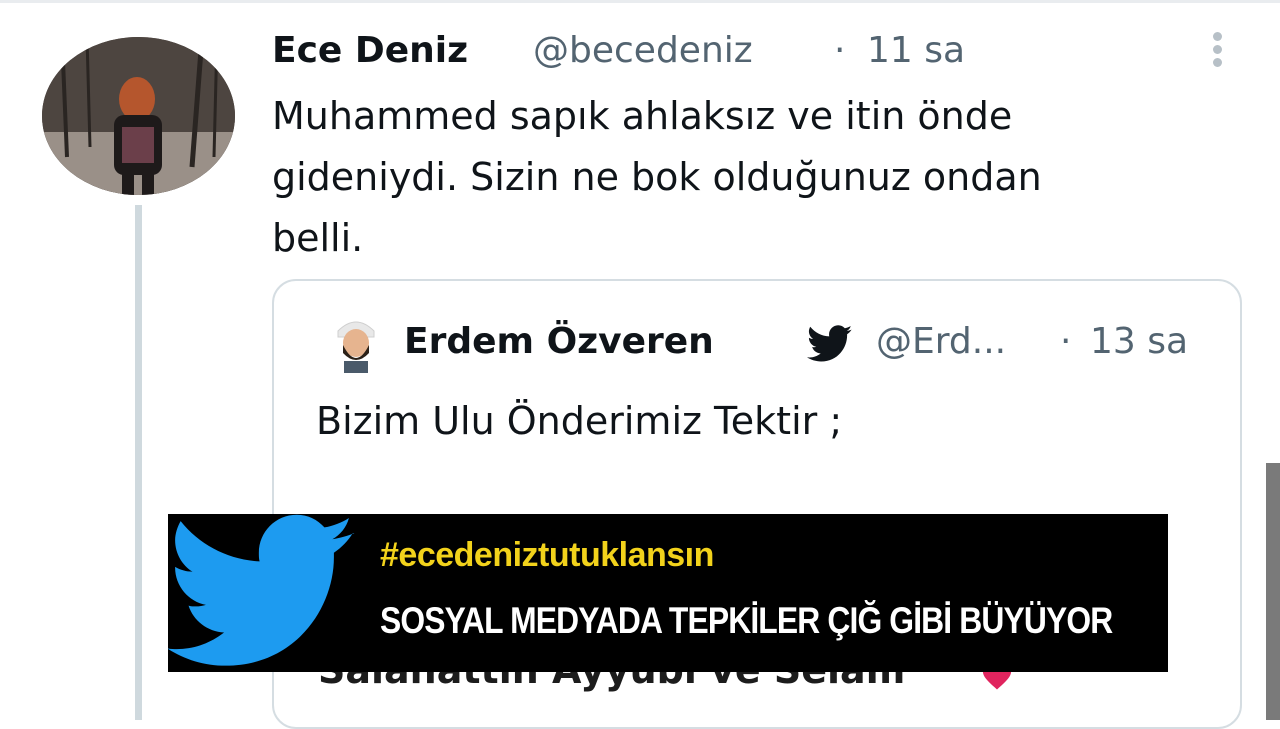 This screenshot has width=1280, height=729. I want to click on banner-hashtag: #ecedeniztutuklansın, so click(547, 555).